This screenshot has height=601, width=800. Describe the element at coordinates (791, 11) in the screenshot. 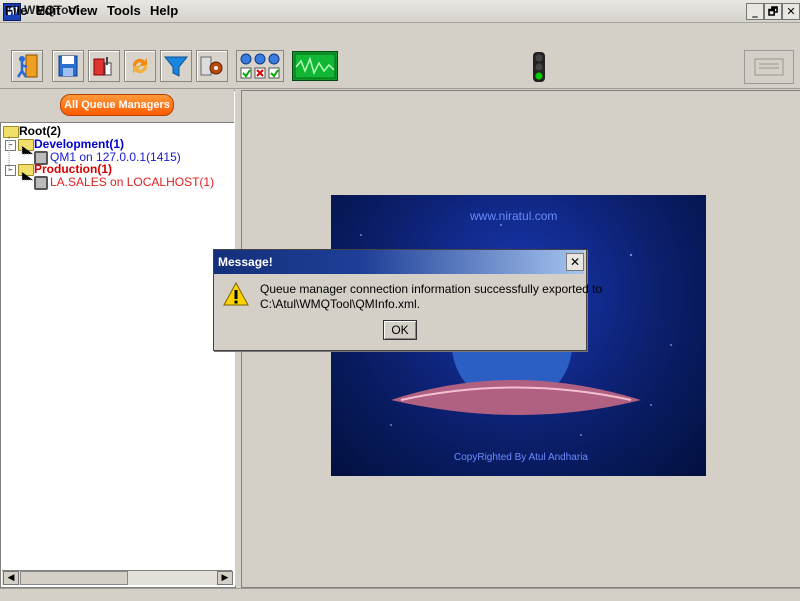

I see `close-window-button: ✕` at that location.